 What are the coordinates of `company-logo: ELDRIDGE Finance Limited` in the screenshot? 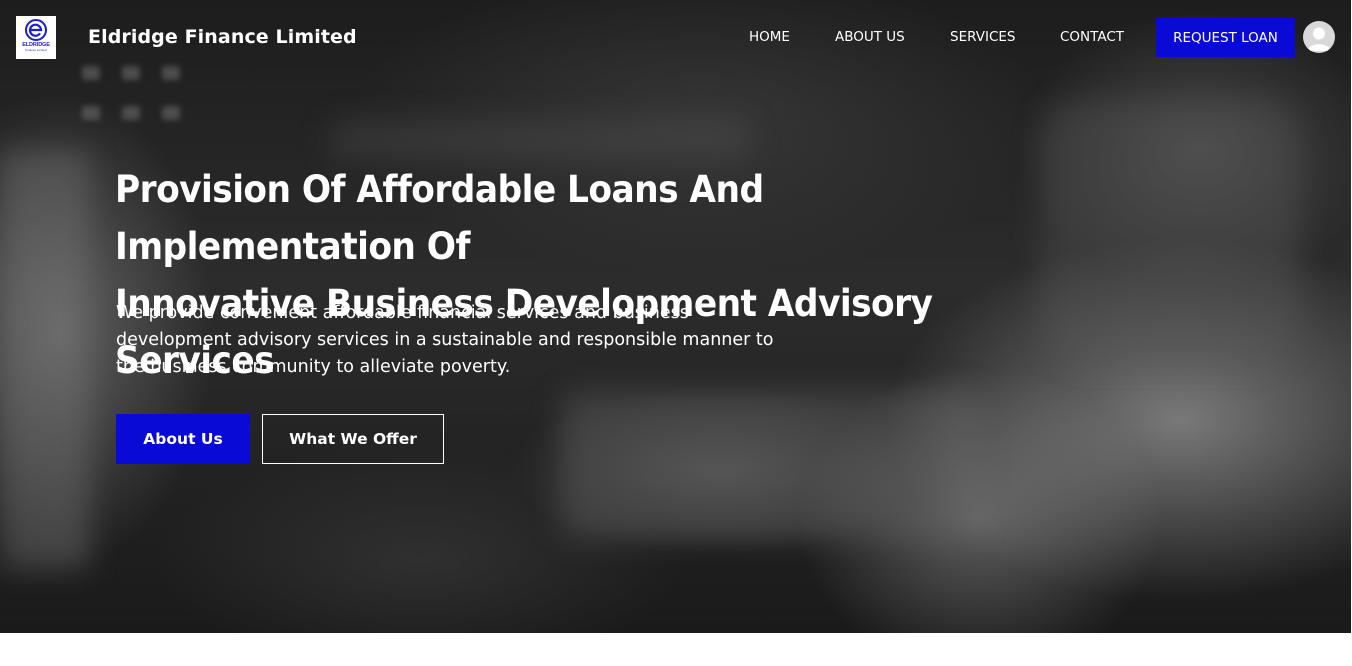 It's located at (36, 37).